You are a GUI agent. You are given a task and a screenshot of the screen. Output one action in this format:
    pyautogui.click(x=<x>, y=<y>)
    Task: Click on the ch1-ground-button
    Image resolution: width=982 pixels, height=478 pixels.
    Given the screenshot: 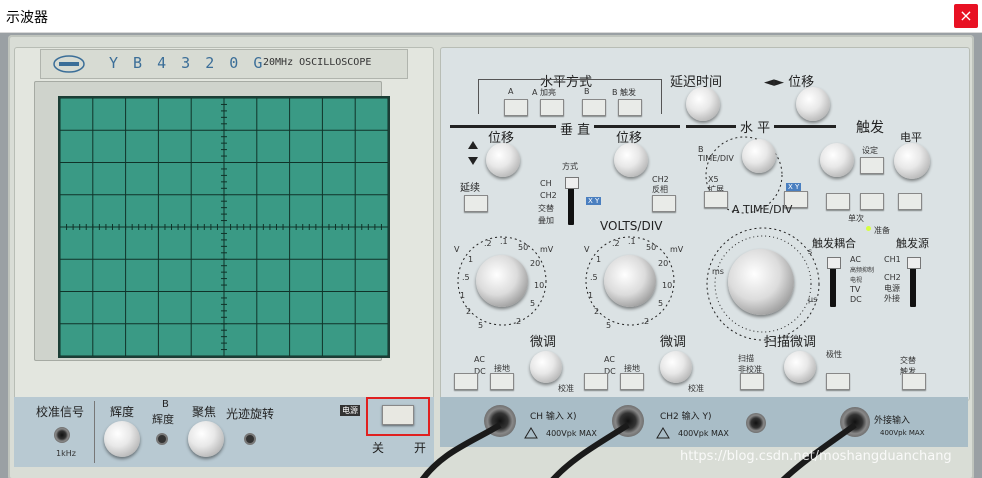 What is the action you would take?
    pyautogui.click(x=502, y=381)
    